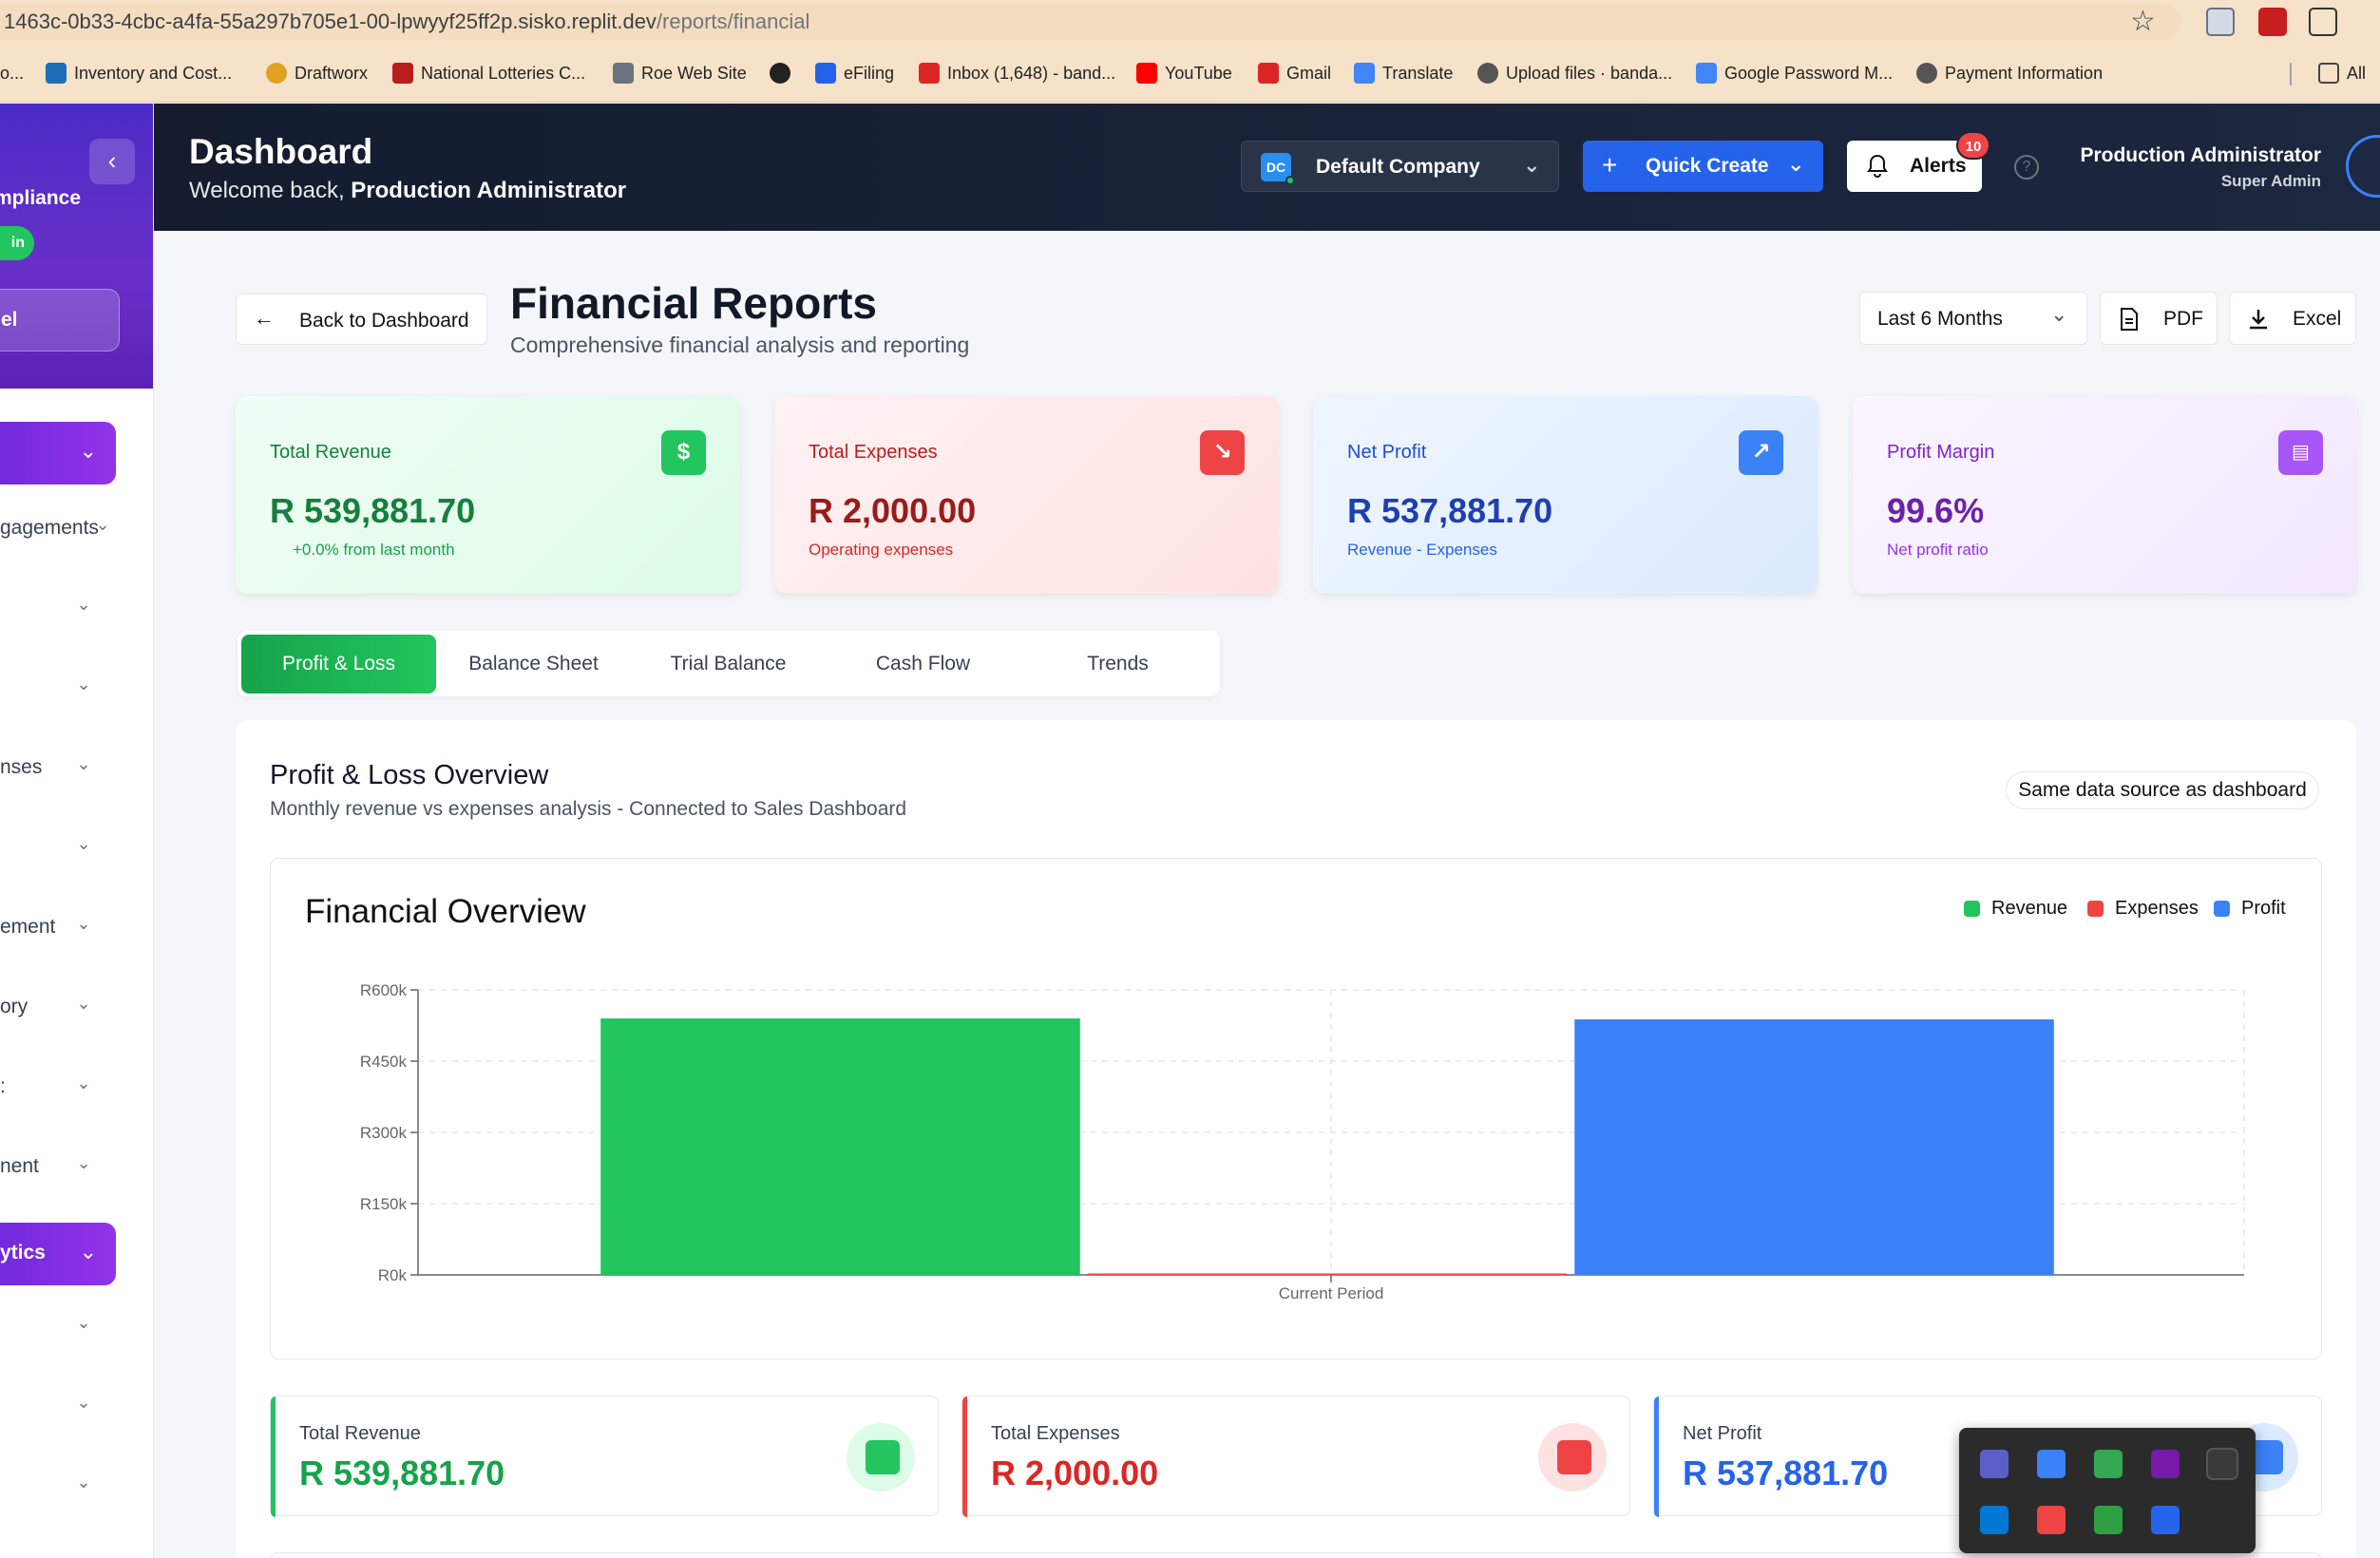 This screenshot has height=1558, width=2380. I want to click on tab-balance-sheet: Balance Sheet, so click(533, 664).